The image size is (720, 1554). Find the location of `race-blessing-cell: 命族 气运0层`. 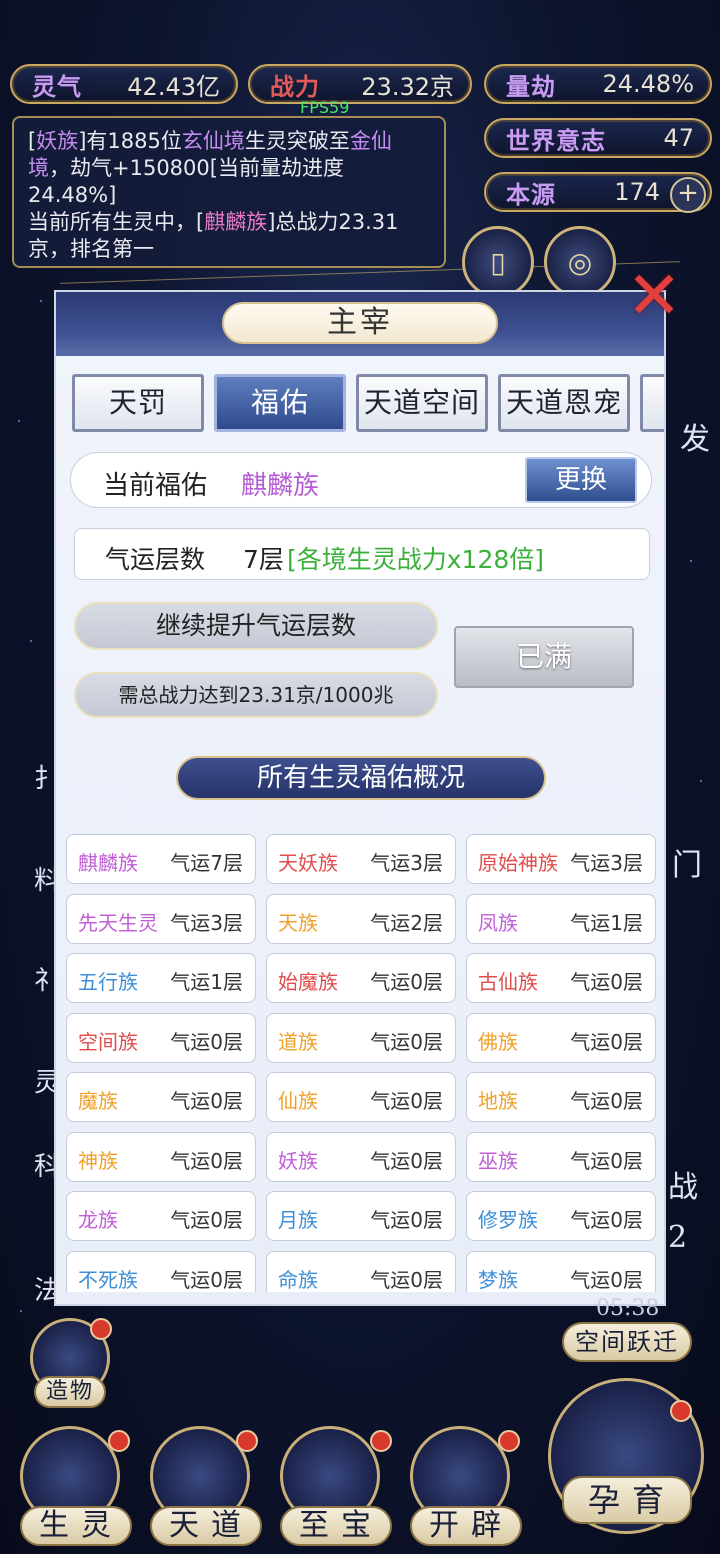

race-blessing-cell: 命族 气运0层 is located at coordinates (361, 1271).